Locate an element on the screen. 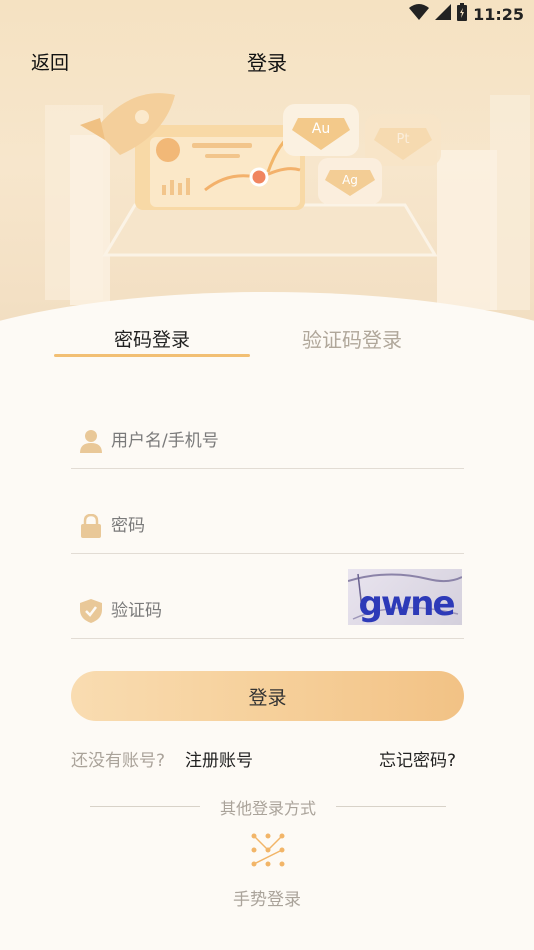  active-tab-indicator is located at coordinates (152, 355).